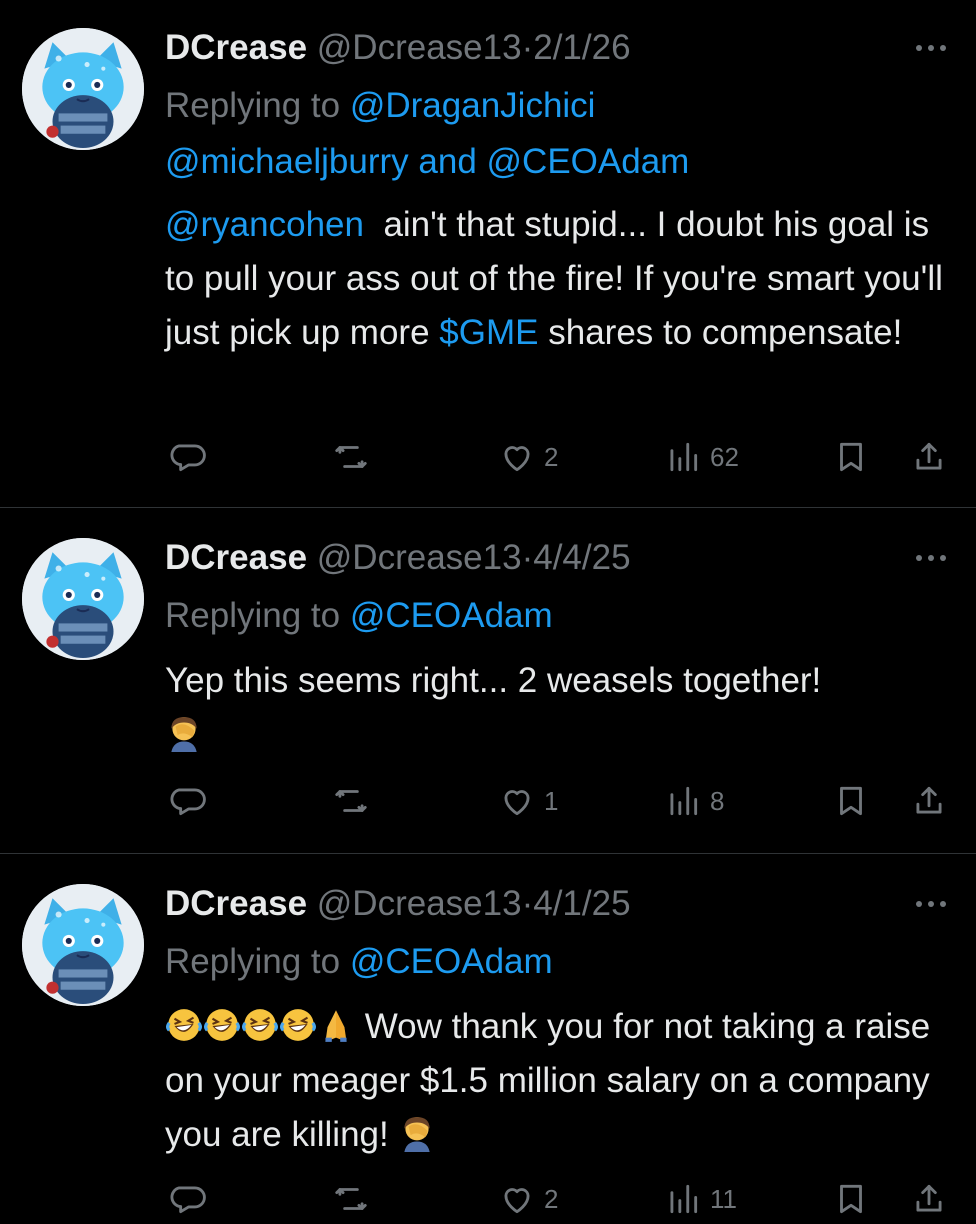 The image size is (976, 1224). I want to click on tweet-header: DCrease @Dcrease13·4/1/25, so click(555, 904).